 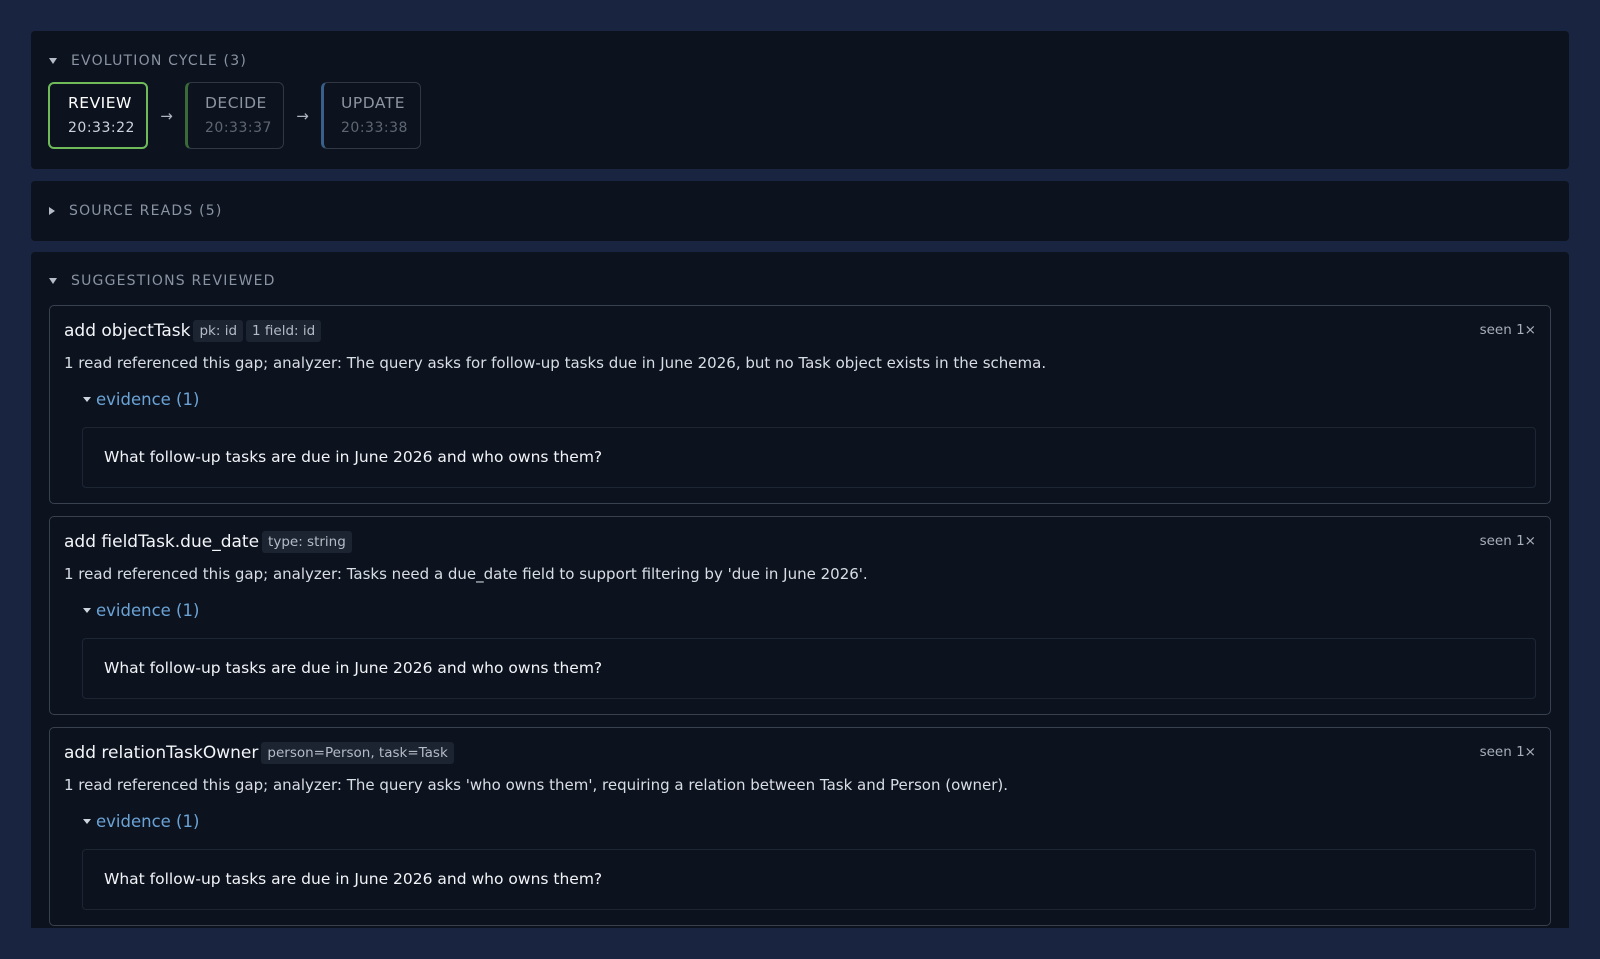 I want to click on stage-time: 20:33:22, so click(x=101, y=128).